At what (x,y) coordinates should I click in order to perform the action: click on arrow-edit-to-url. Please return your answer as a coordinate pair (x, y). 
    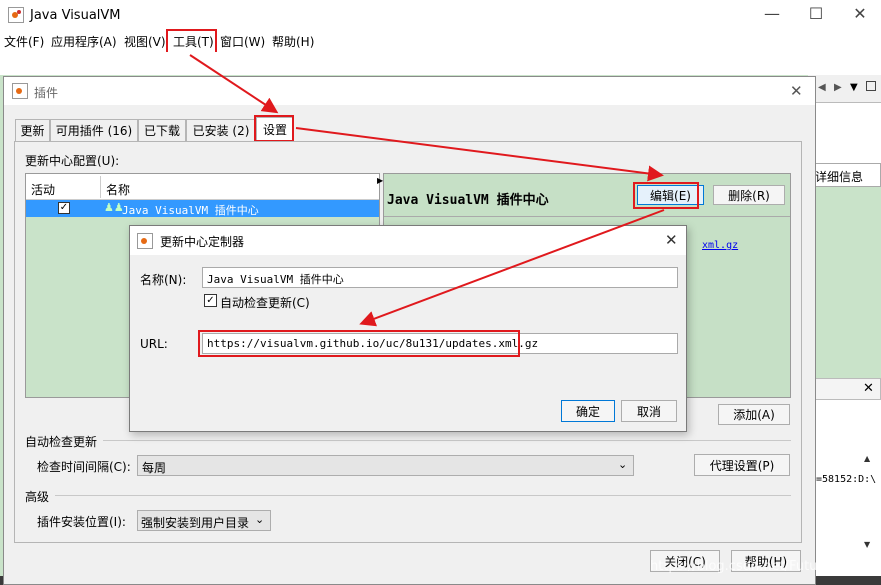
    Looking at the image, I should click on (512, 268).